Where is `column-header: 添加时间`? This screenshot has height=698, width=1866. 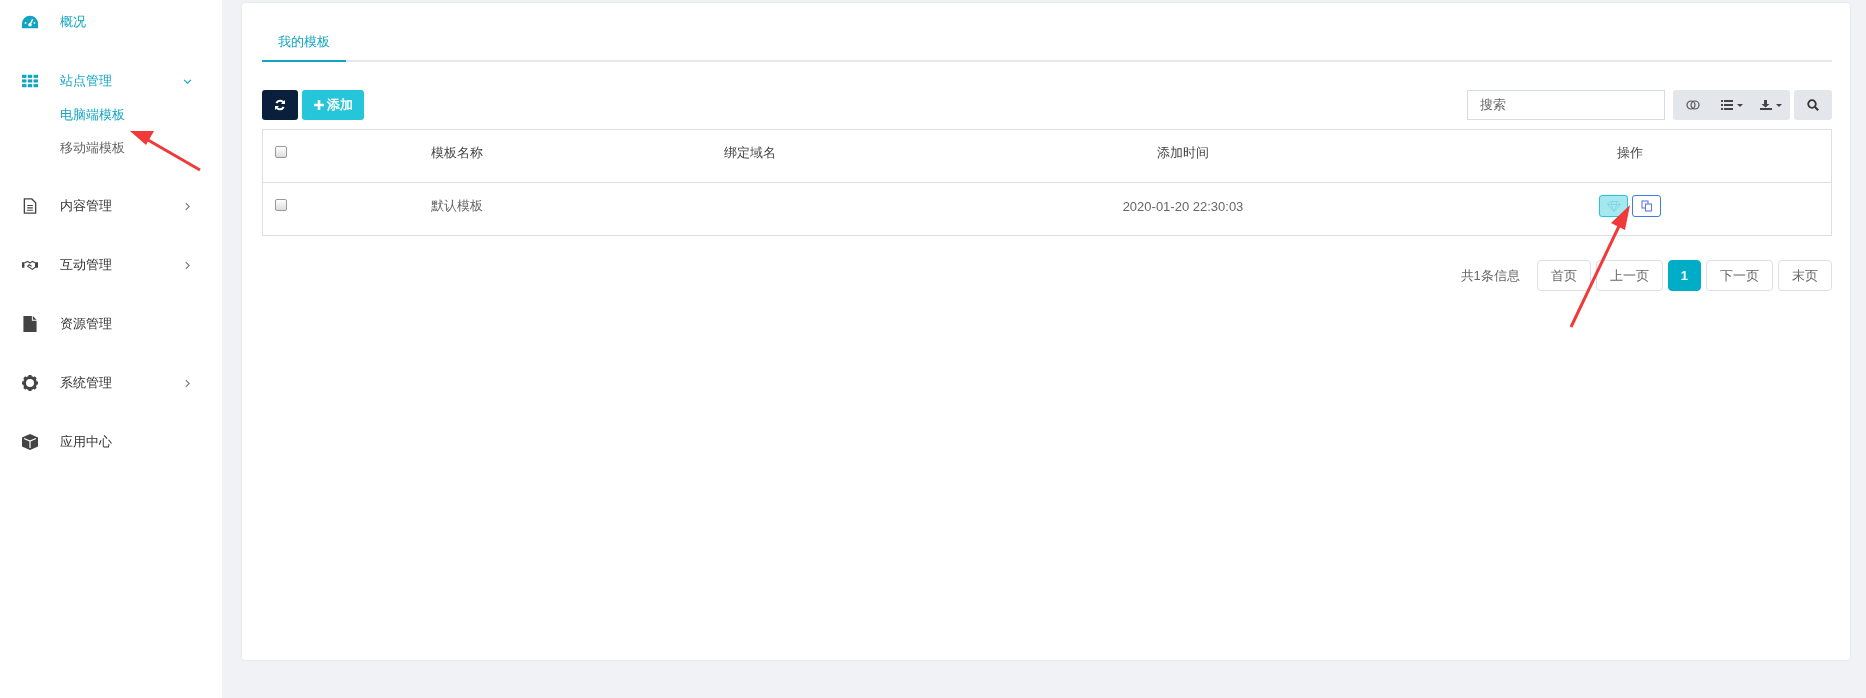
column-header: 添加时间 is located at coordinates (1183, 152).